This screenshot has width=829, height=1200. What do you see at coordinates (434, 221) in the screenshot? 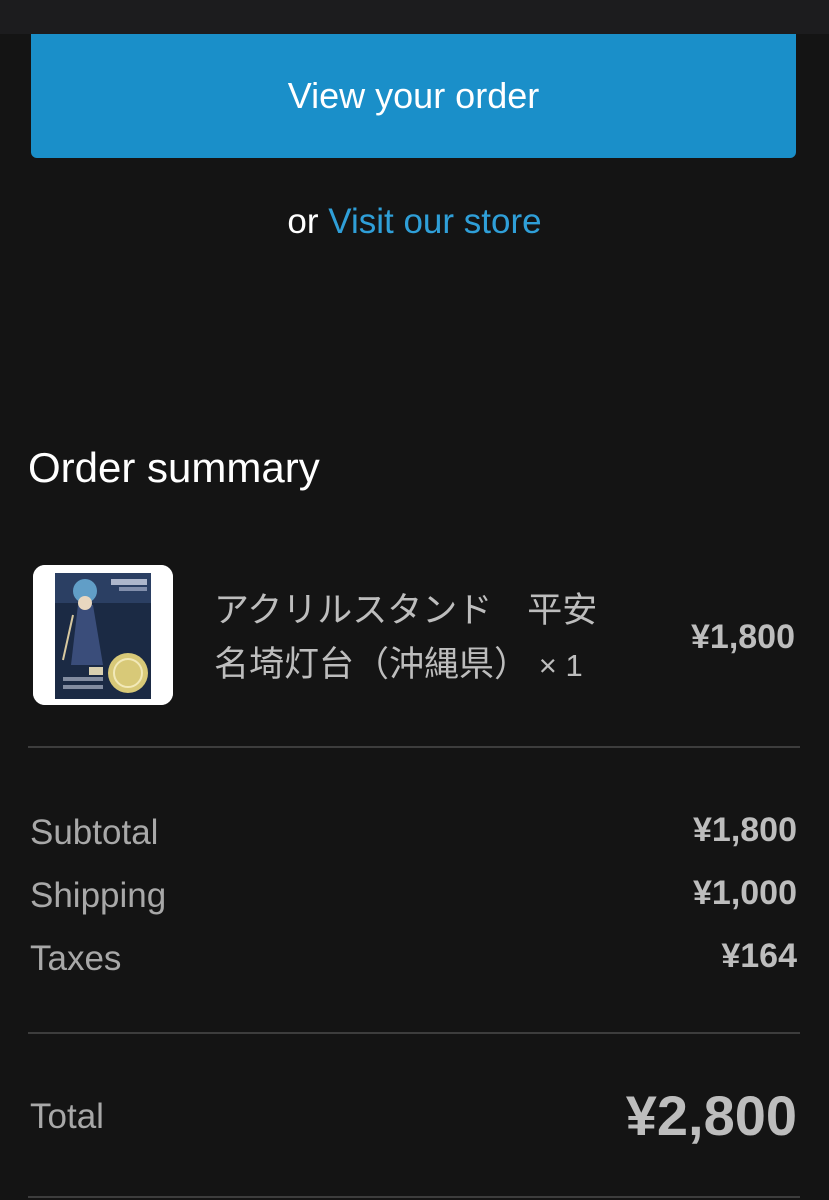
I see `visit-store-link: Visit our store` at bounding box center [434, 221].